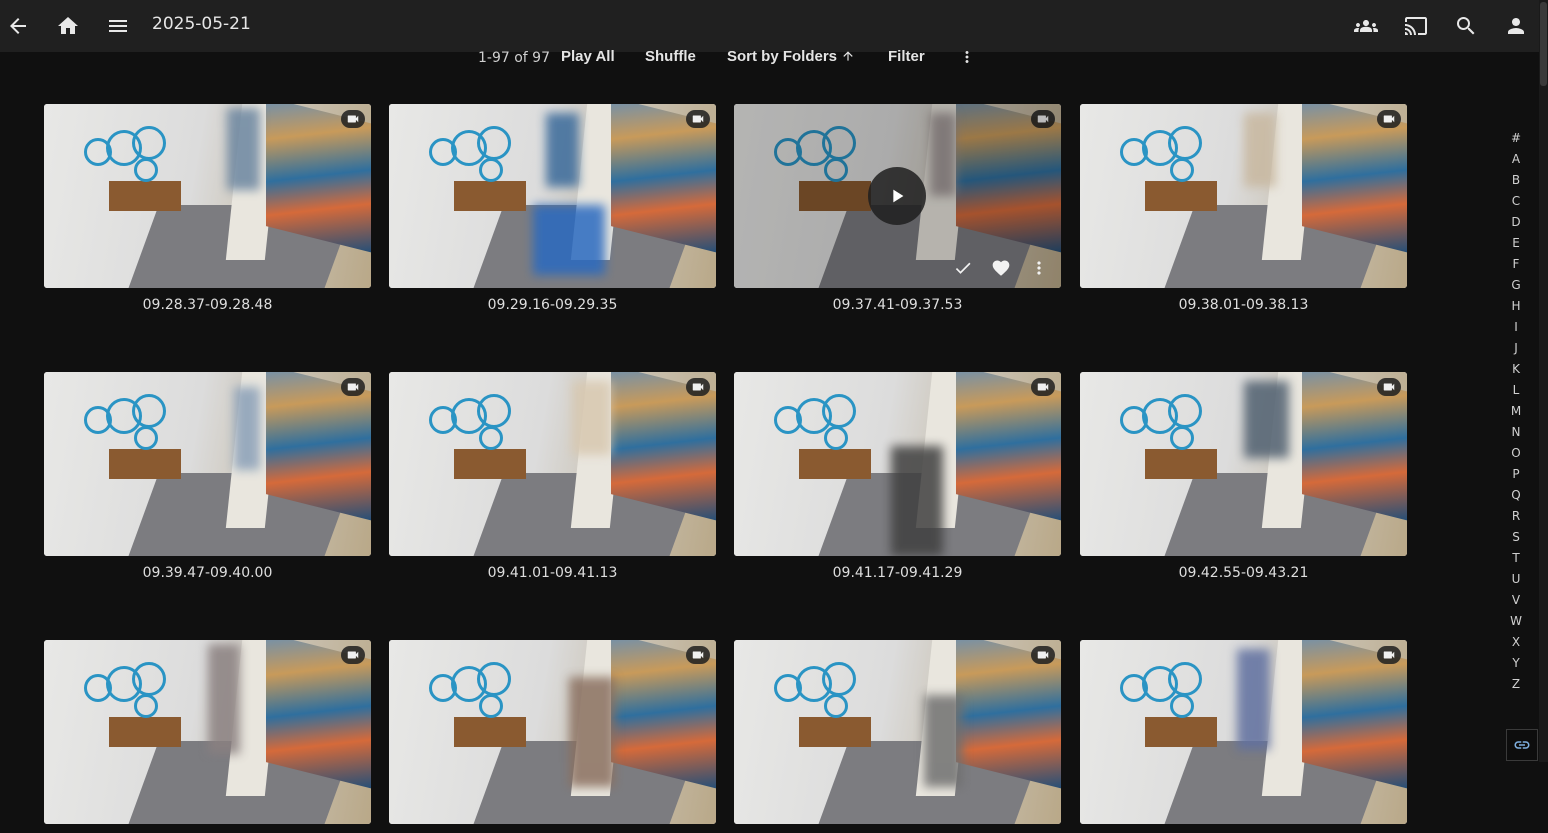  I want to click on alphabet-letter: T, so click(1516, 560).